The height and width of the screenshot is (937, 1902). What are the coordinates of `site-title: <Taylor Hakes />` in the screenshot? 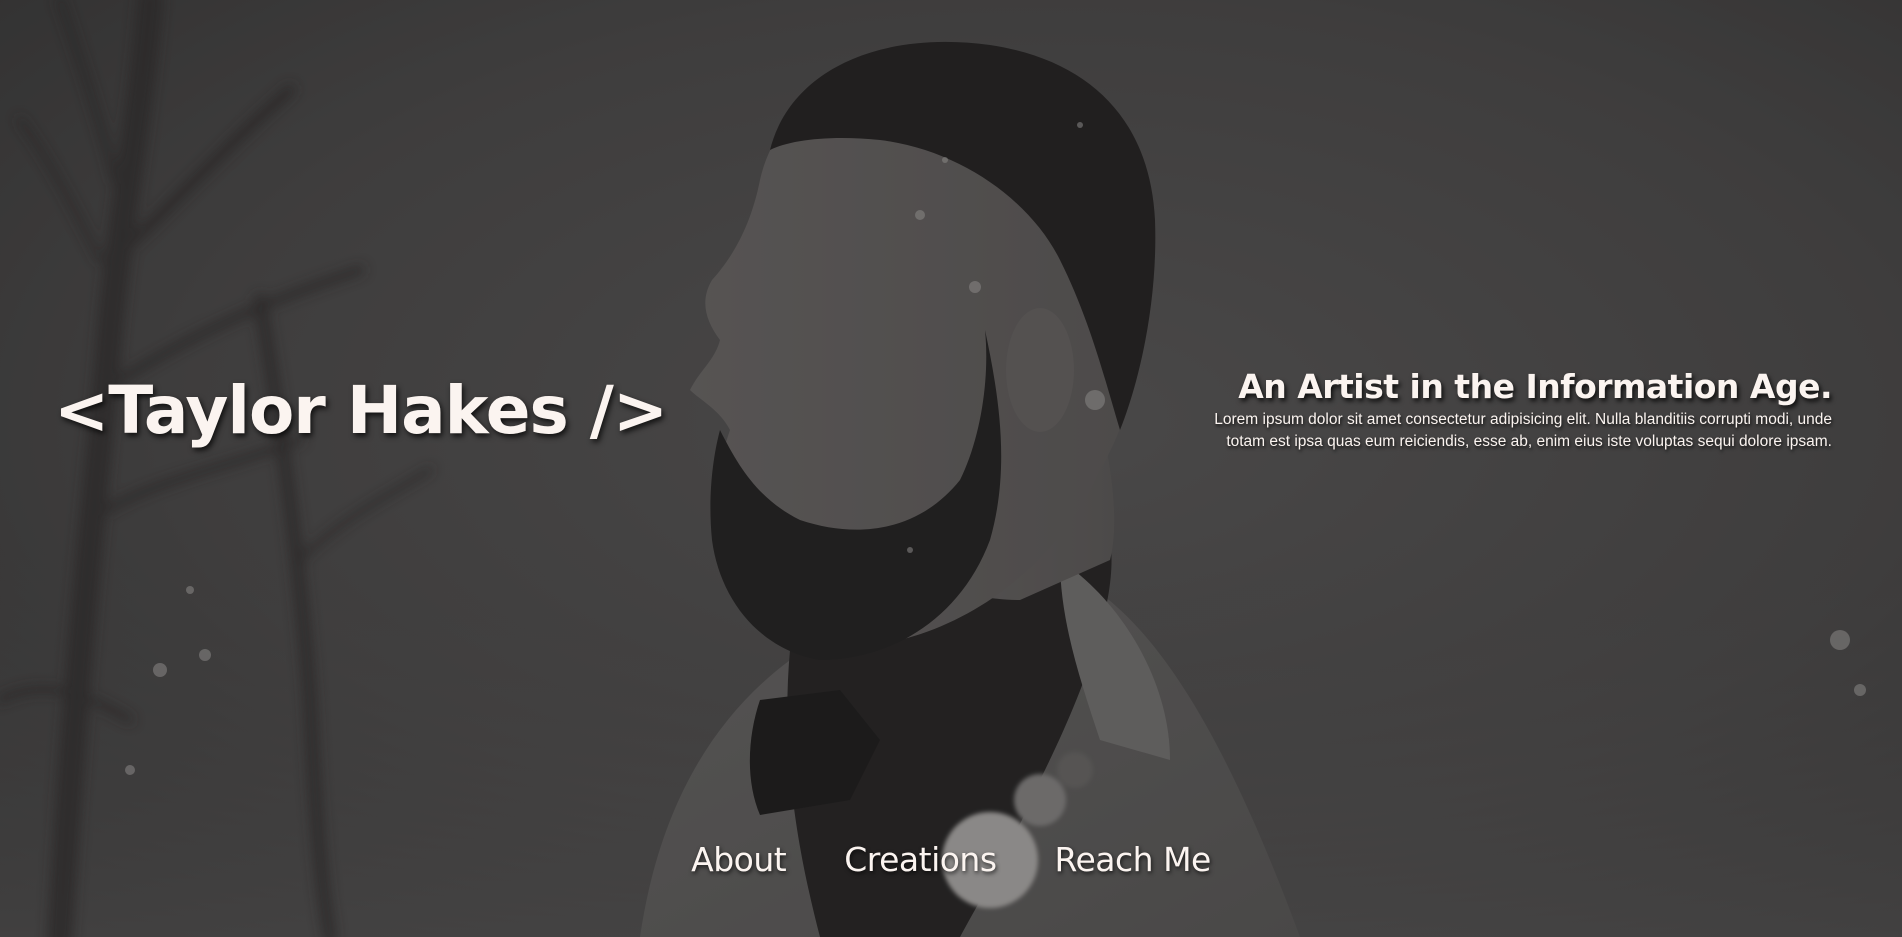 It's located at (361, 410).